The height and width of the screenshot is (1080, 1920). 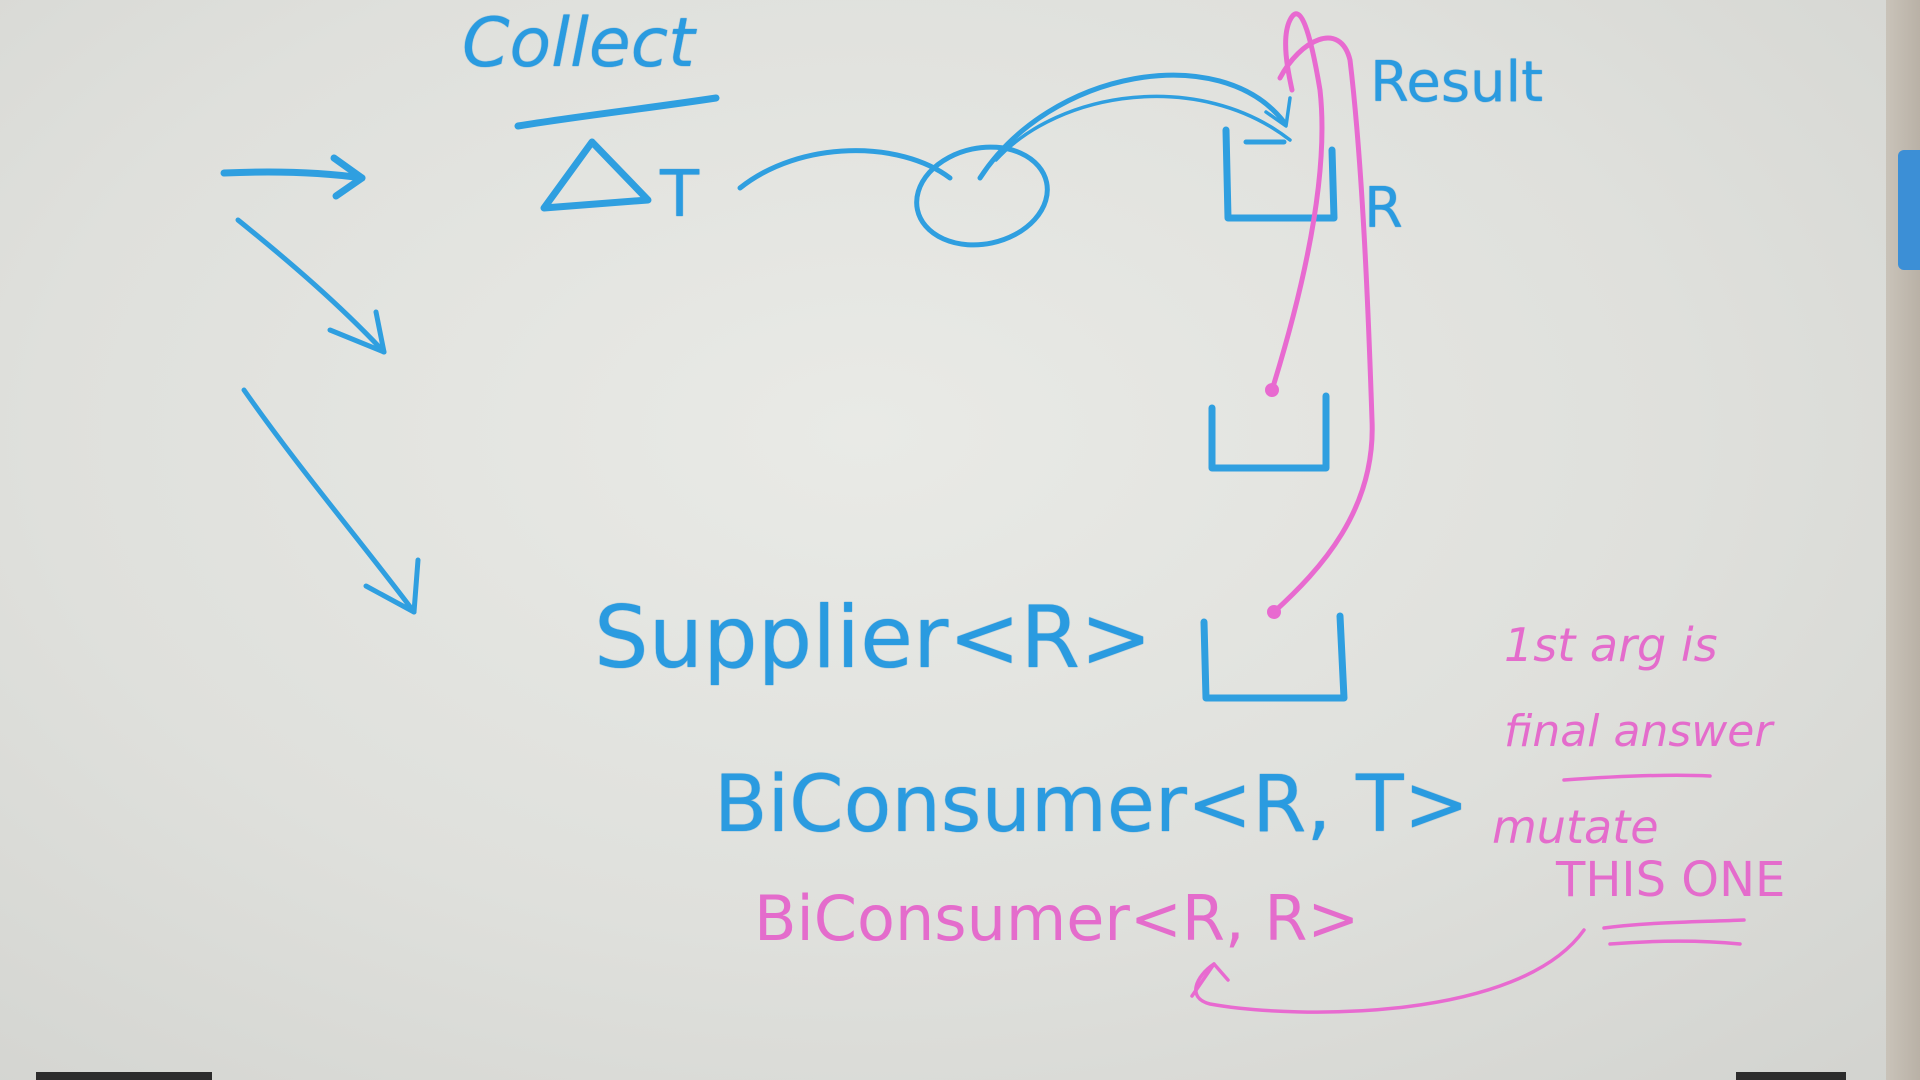 I want to click on biconsumer-rr-label: BiConsumer<R, R>, so click(x=1057, y=918).